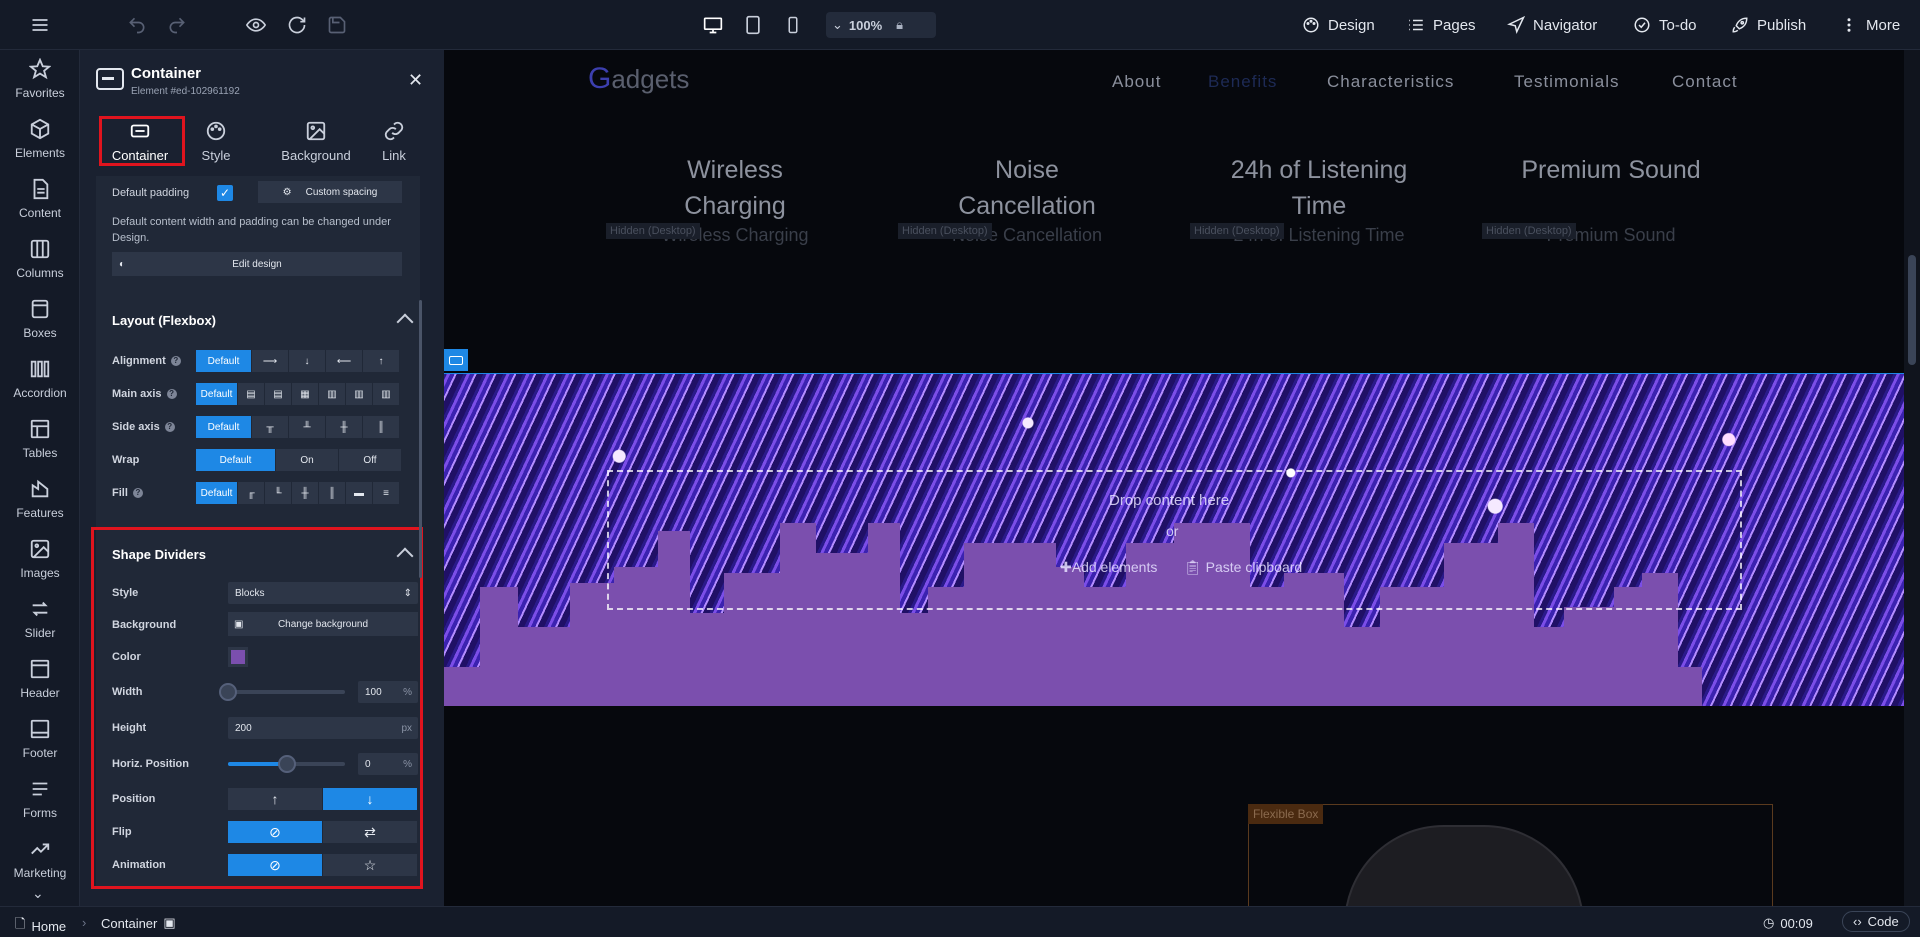 This screenshot has width=1920, height=937. Describe the element at coordinates (394, 140) in the screenshot. I see `tab-link: Link` at that location.